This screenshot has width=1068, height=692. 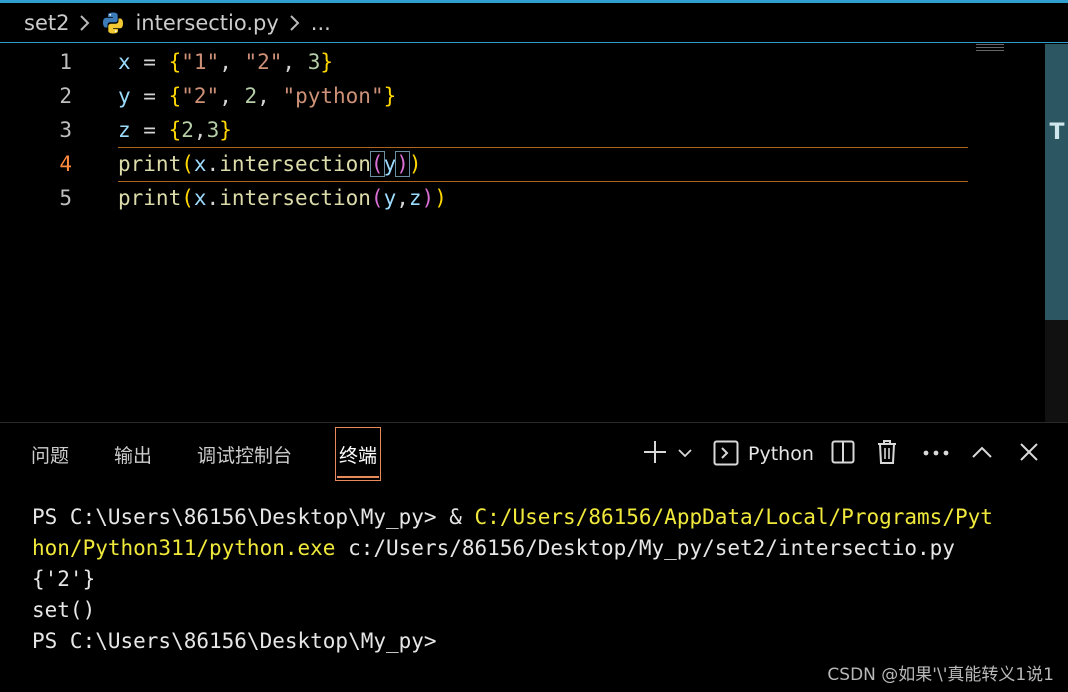 I want to click on code-text: y = {"2", 2, "python"}, so click(x=257, y=96).